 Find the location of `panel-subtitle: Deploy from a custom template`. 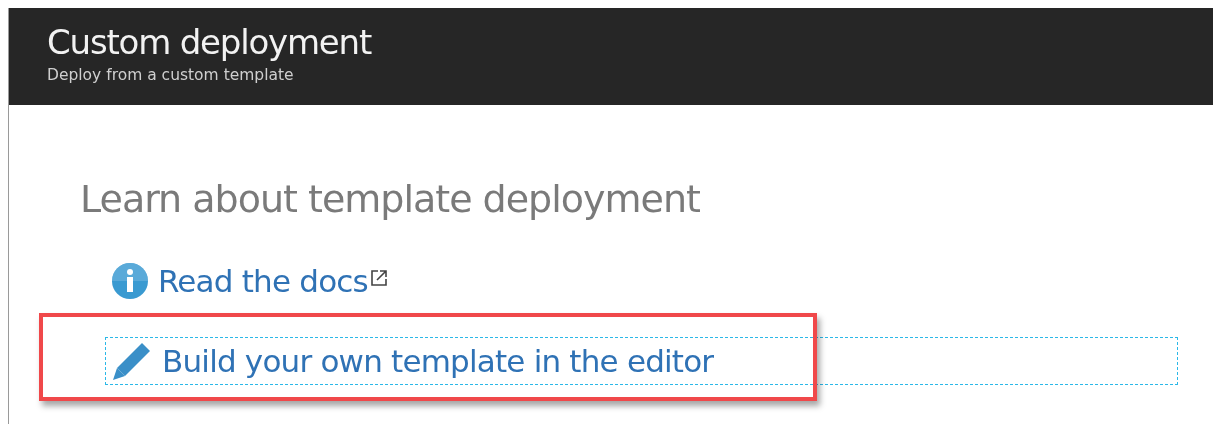

panel-subtitle: Deploy from a custom template is located at coordinates (170, 75).